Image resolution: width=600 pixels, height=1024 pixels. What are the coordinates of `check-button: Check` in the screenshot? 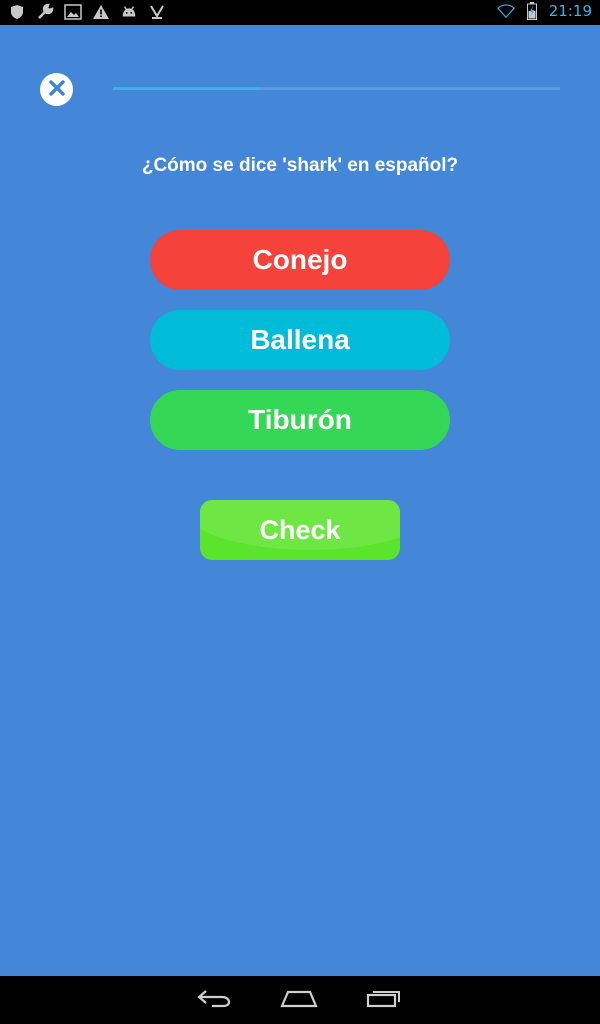 It's located at (300, 530).